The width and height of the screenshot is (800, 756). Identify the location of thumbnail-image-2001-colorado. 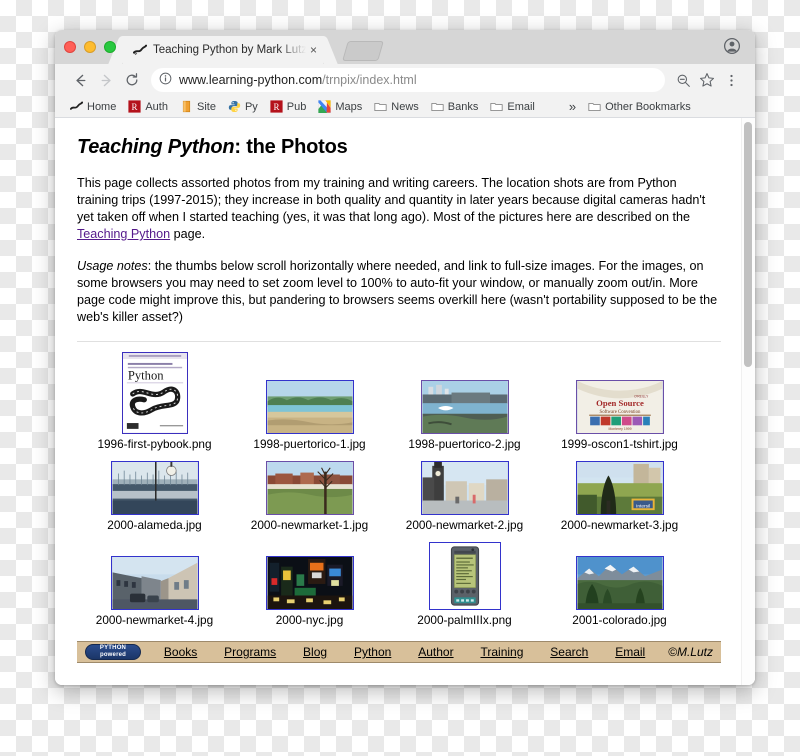
(619, 583).